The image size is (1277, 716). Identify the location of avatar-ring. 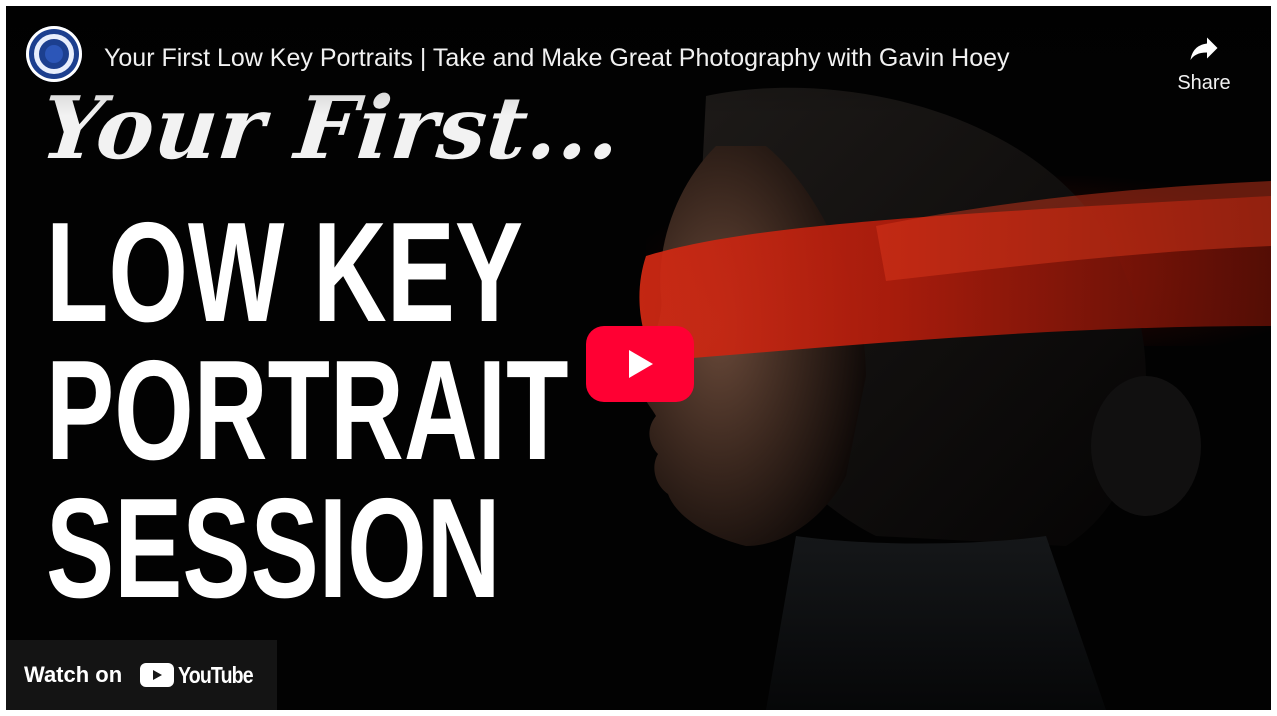
(54, 54).